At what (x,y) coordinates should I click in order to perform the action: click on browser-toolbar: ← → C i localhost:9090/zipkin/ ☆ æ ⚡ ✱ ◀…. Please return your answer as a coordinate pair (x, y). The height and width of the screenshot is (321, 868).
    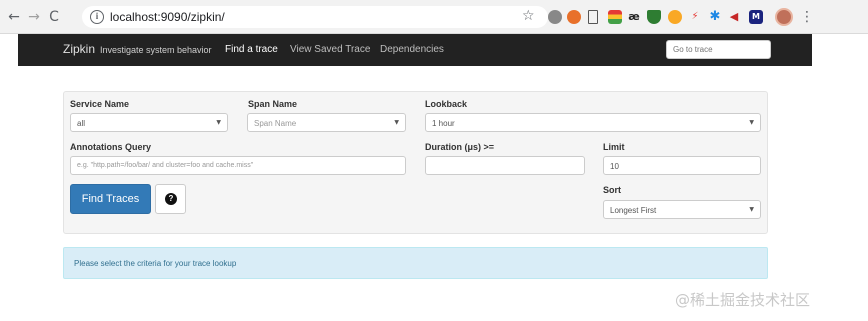
    Looking at the image, I should click on (434, 17).